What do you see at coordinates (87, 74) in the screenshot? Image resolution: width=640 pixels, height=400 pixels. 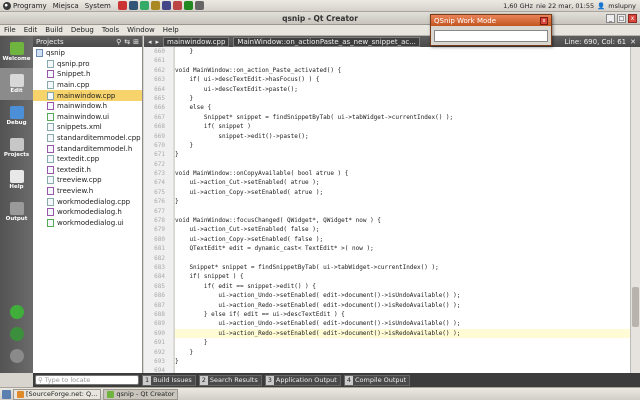 I see `tree-item: Snippet.h` at bounding box center [87, 74].